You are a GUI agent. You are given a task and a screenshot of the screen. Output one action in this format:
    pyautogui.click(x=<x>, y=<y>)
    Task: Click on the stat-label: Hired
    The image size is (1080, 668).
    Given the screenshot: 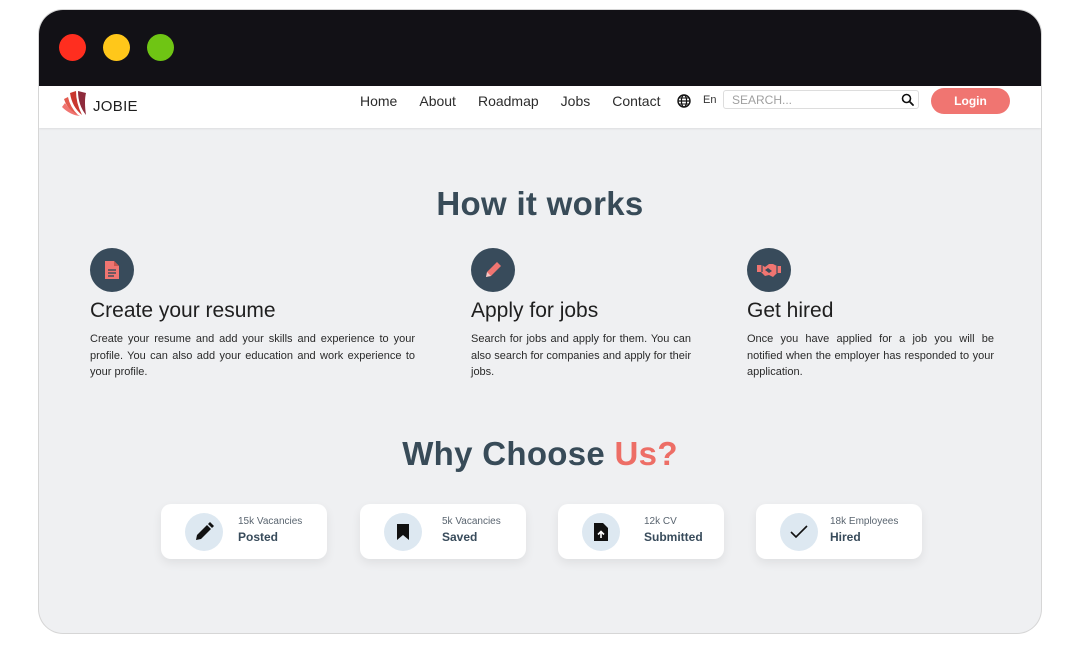 What is the action you would take?
    pyautogui.click(x=845, y=537)
    